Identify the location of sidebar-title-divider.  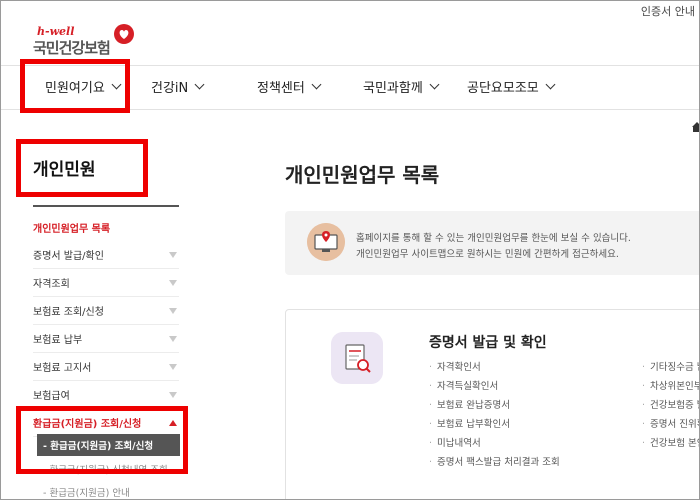
(106, 206).